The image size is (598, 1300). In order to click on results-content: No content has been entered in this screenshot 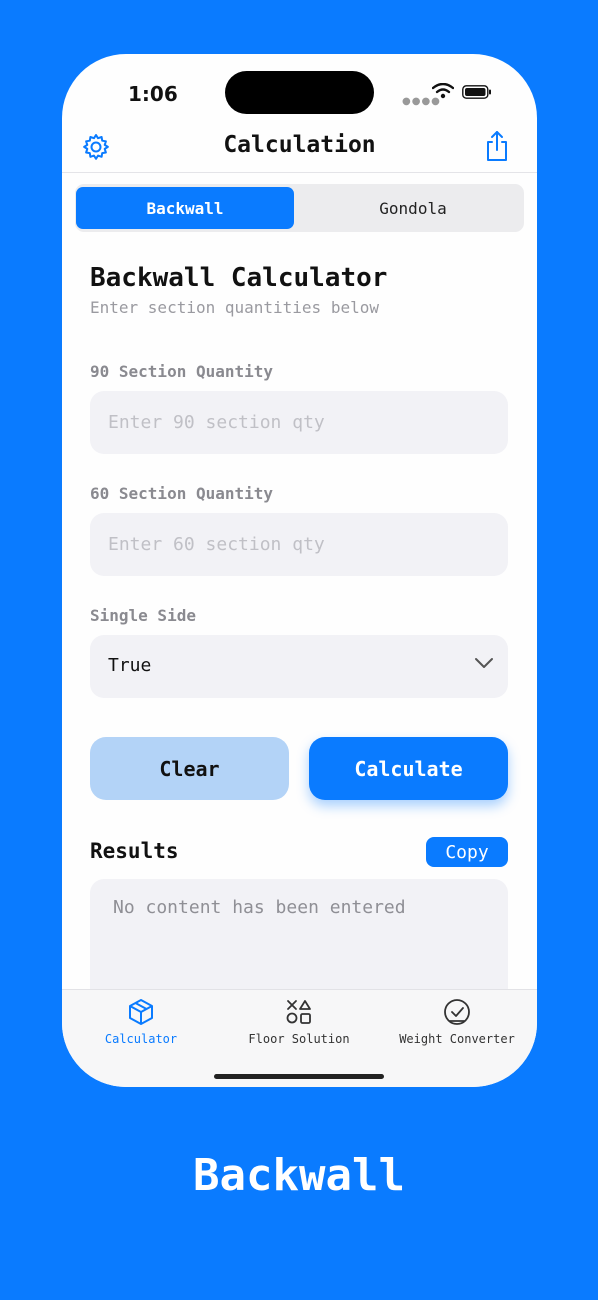, I will do `click(259, 907)`.